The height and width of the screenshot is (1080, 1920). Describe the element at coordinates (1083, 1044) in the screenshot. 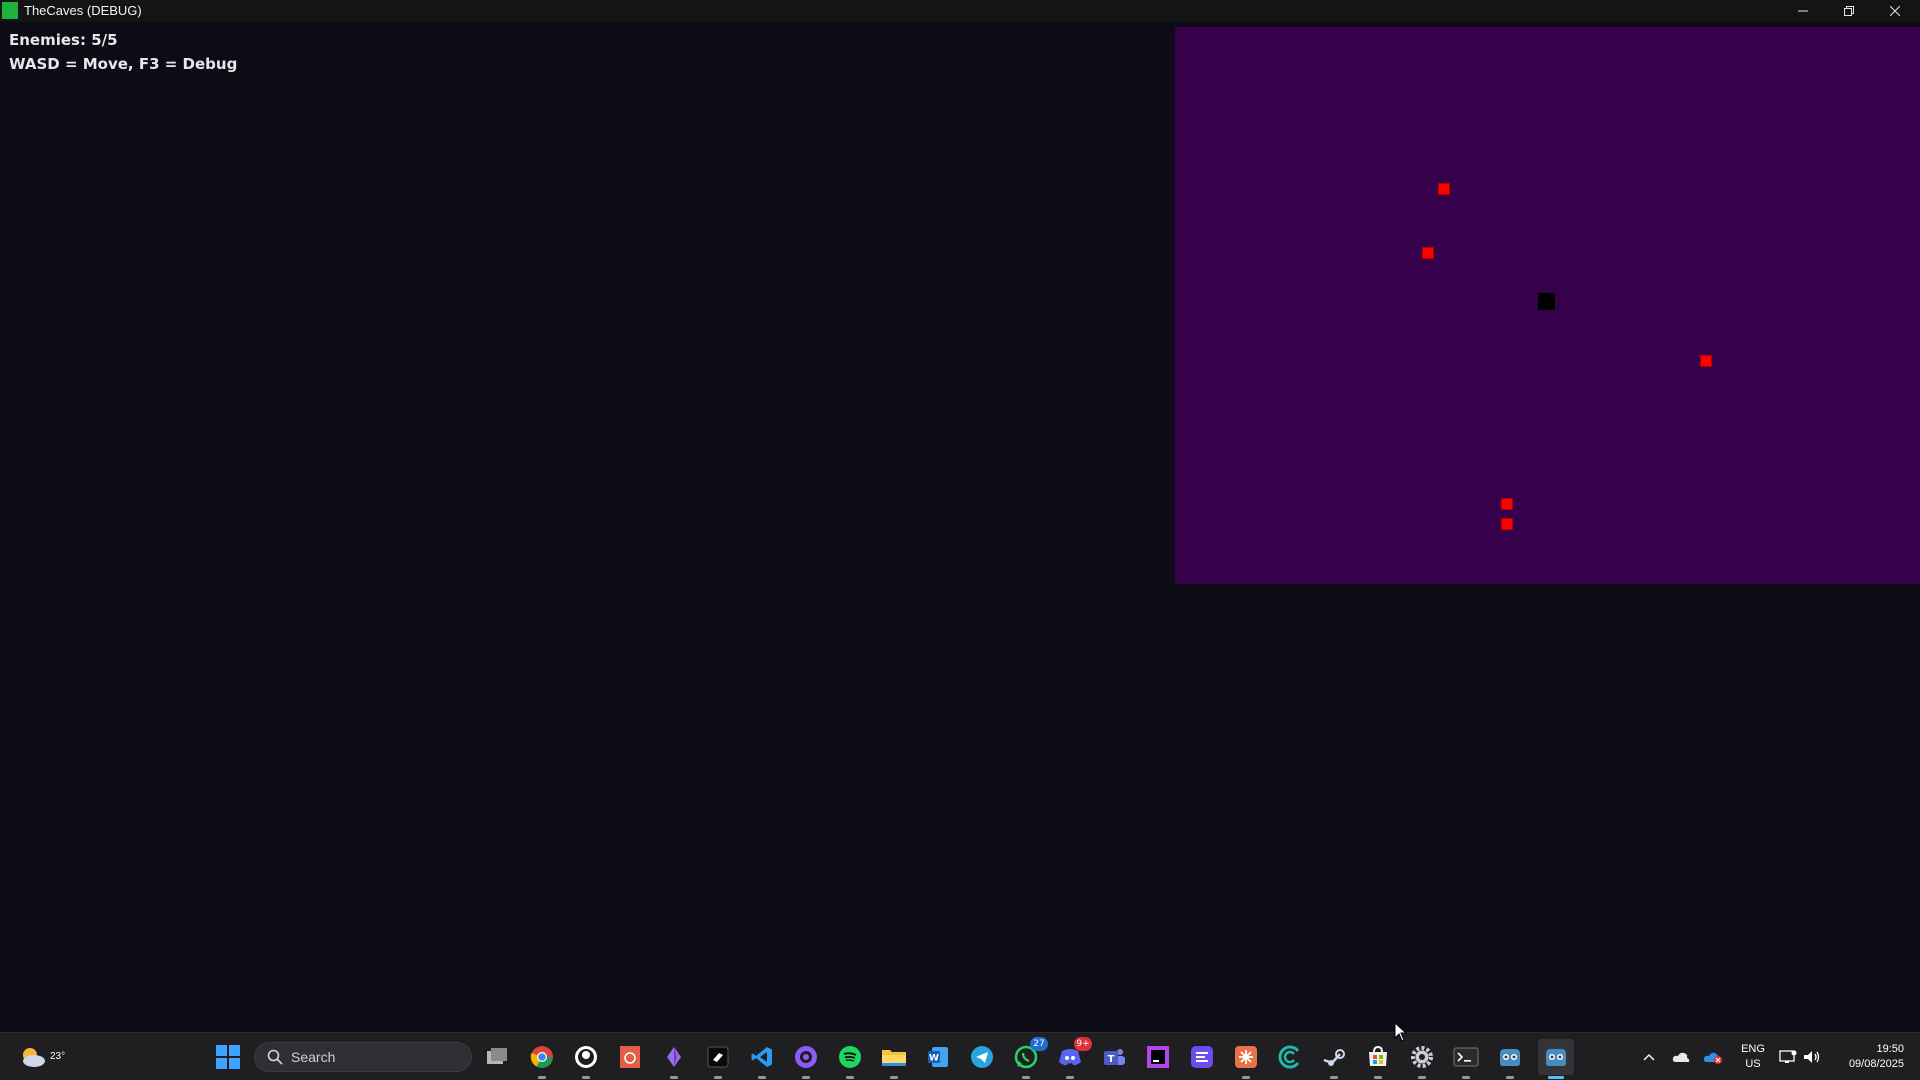

I see `notification-badge: 9+` at that location.